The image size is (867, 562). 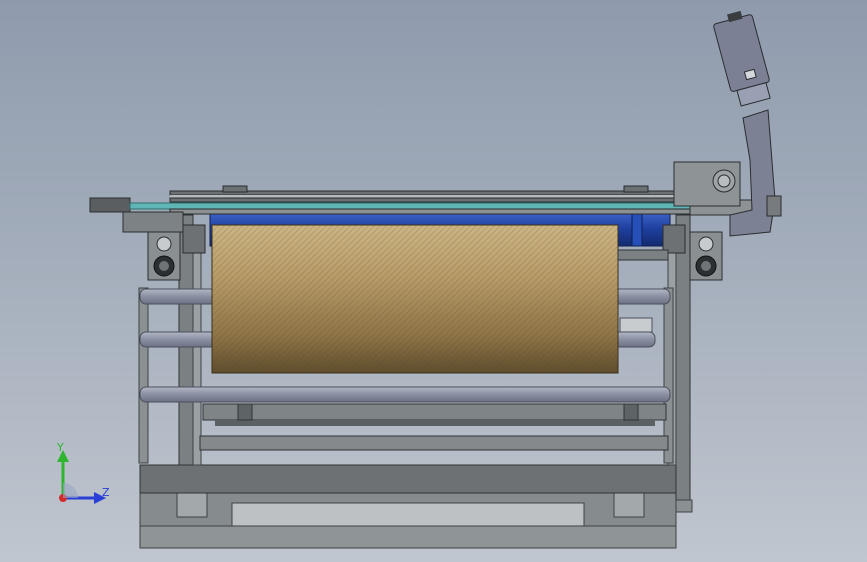 I want to click on base-feet, so click(x=408, y=520).